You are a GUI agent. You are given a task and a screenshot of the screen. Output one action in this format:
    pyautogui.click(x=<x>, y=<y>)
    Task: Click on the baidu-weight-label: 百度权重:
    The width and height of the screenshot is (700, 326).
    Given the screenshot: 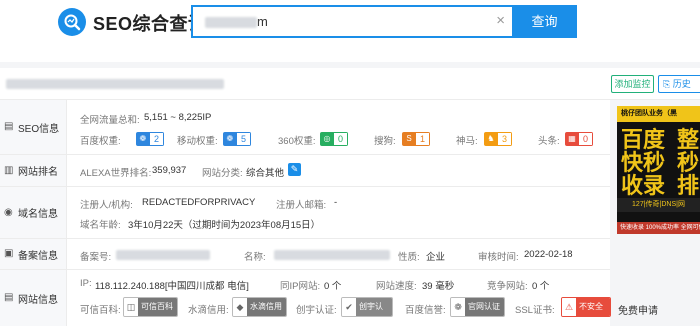 What is the action you would take?
    pyautogui.click(x=100, y=141)
    